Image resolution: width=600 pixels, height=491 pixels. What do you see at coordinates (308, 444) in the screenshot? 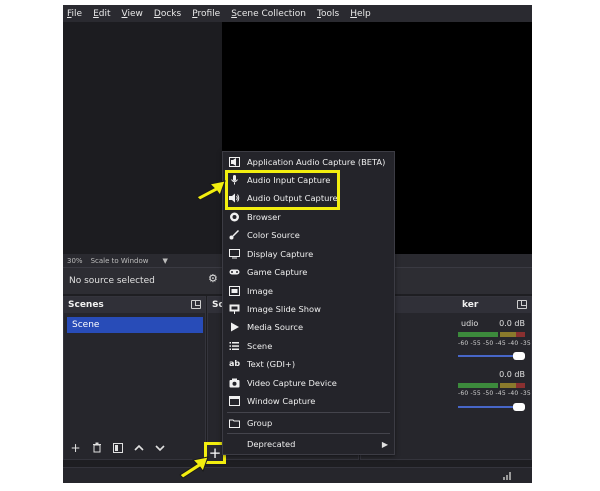
I see `menu-item-deprecated: Deprecated ▶` at bounding box center [308, 444].